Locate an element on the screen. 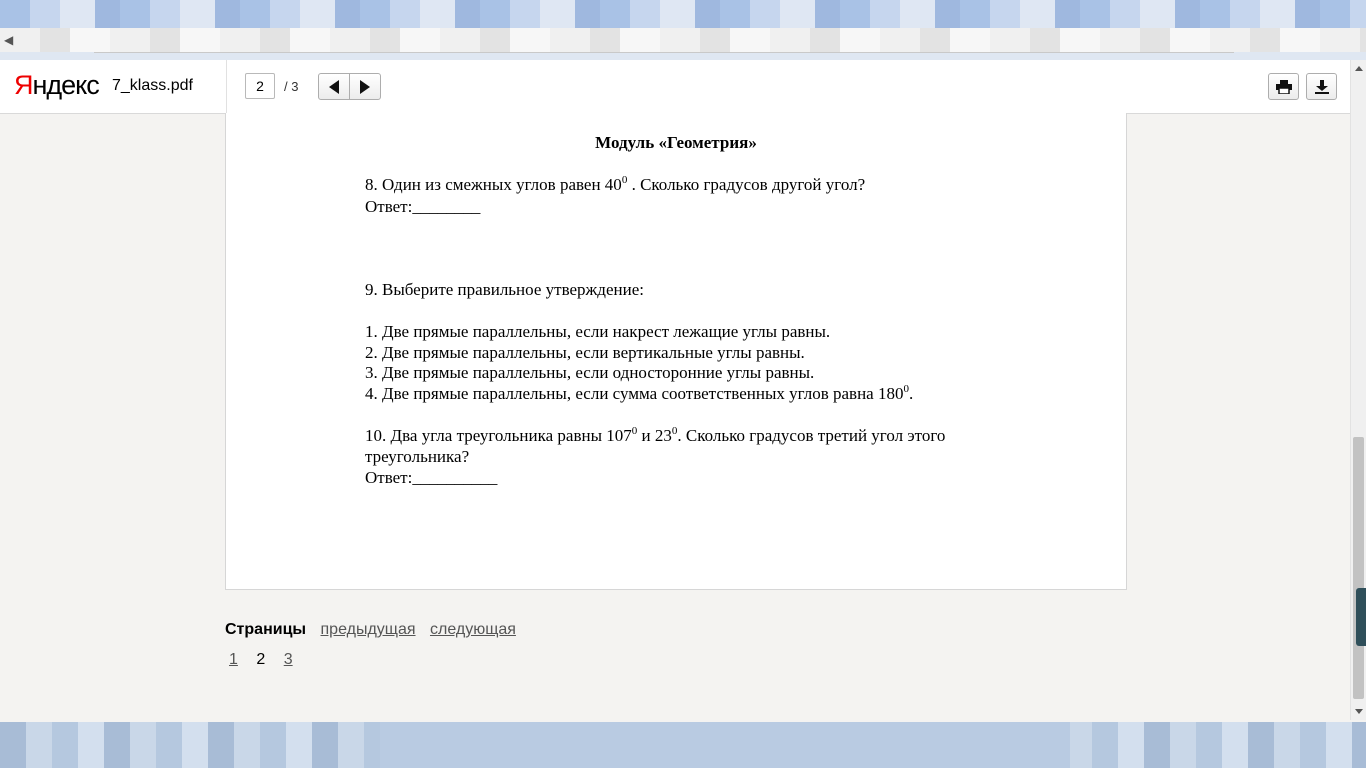 The width and height of the screenshot is (1366, 768). page-numbers: 1 2 3 is located at coordinates (268, 660).